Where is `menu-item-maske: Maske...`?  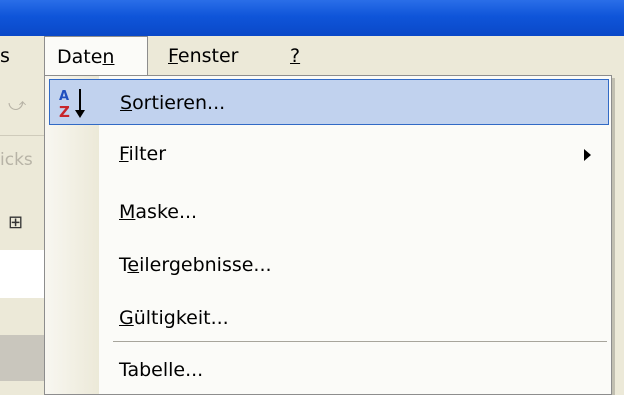
menu-item-maske: Maske... is located at coordinates (329, 212).